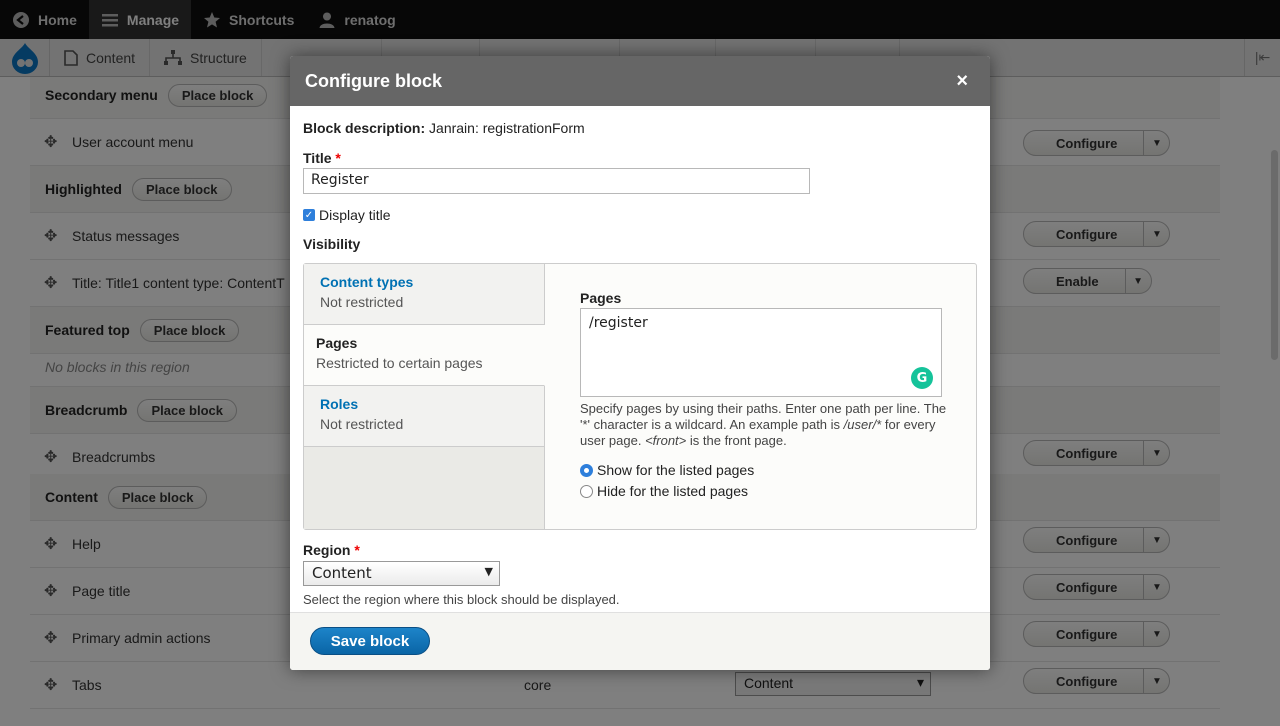 This screenshot has width=1280, height=726. What do you see at coordinates (327, 550) in the screenshot?
I see `region-label-text: Region` at bounding box center [327, 550].